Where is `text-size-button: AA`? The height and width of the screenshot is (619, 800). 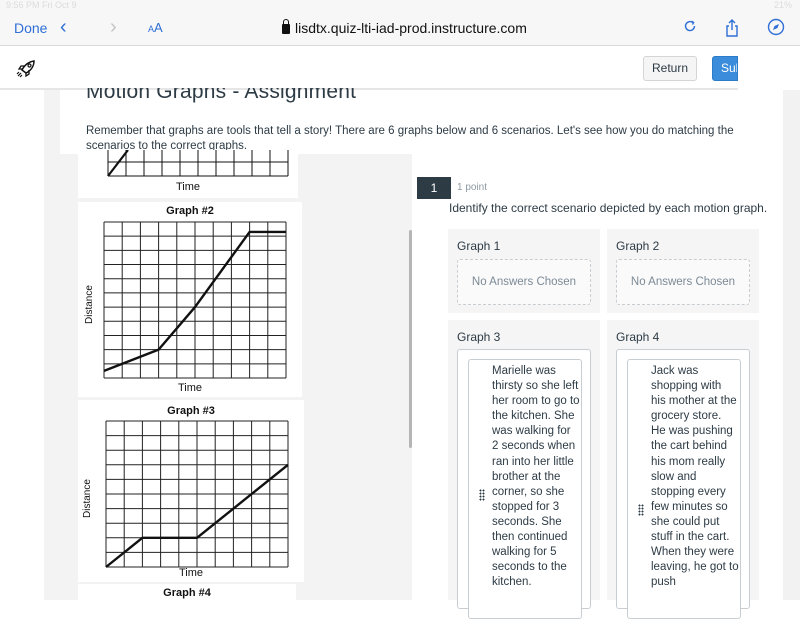 text-size-button: AA is located at coordinates (155, 27).